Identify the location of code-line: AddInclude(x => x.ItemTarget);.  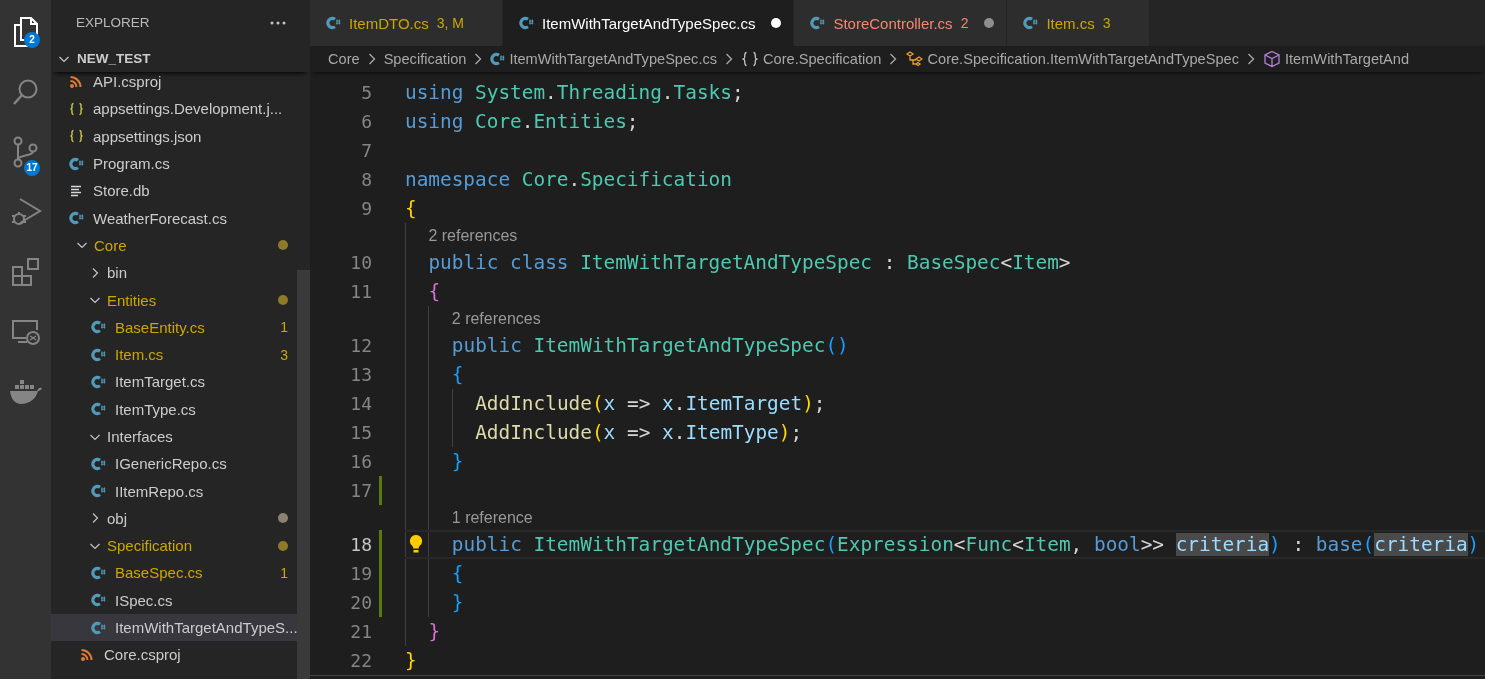
(650, 403).